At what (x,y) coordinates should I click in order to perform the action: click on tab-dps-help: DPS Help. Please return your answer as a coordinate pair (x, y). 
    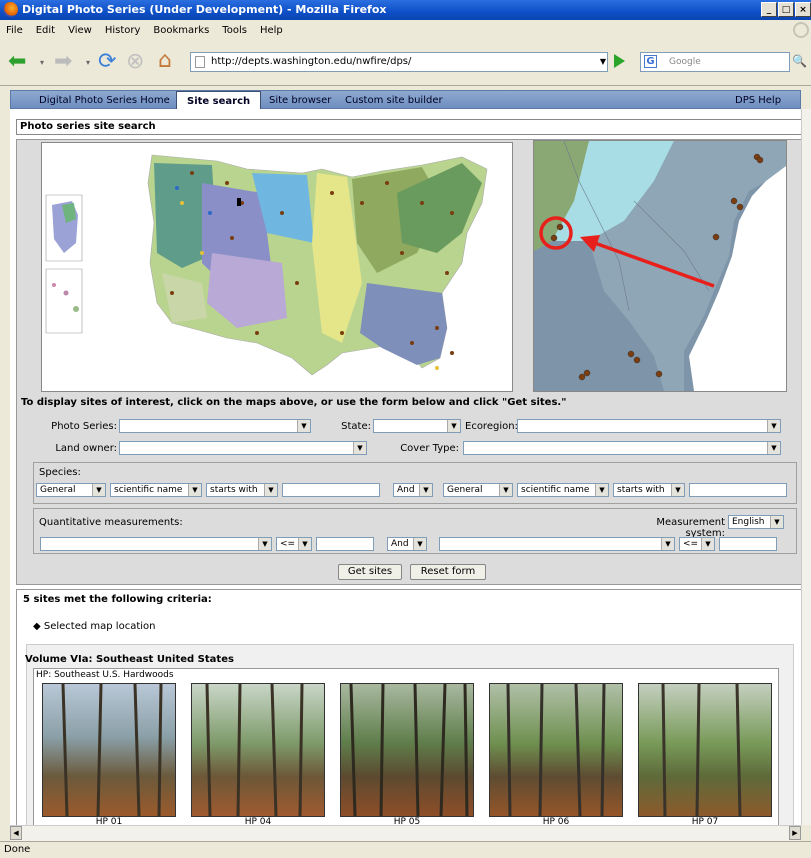
    Looking at the image, I should click on (758, 100).